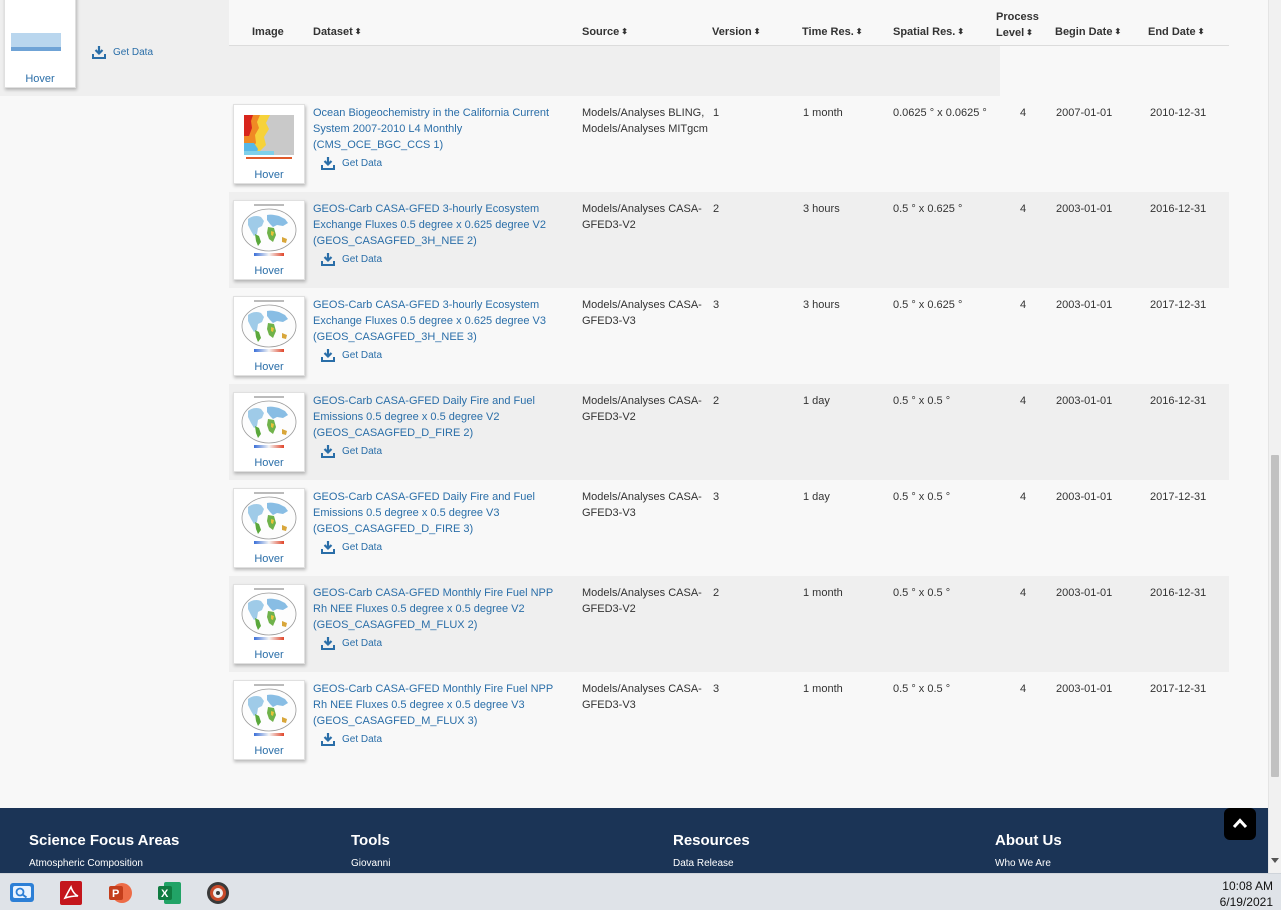 The height and width of the screenshot is (910, 1281). Describe the element at coordinates (1028, 850) in the screenshot. I see `footer-column-about: About Us Who We Are` at that location.